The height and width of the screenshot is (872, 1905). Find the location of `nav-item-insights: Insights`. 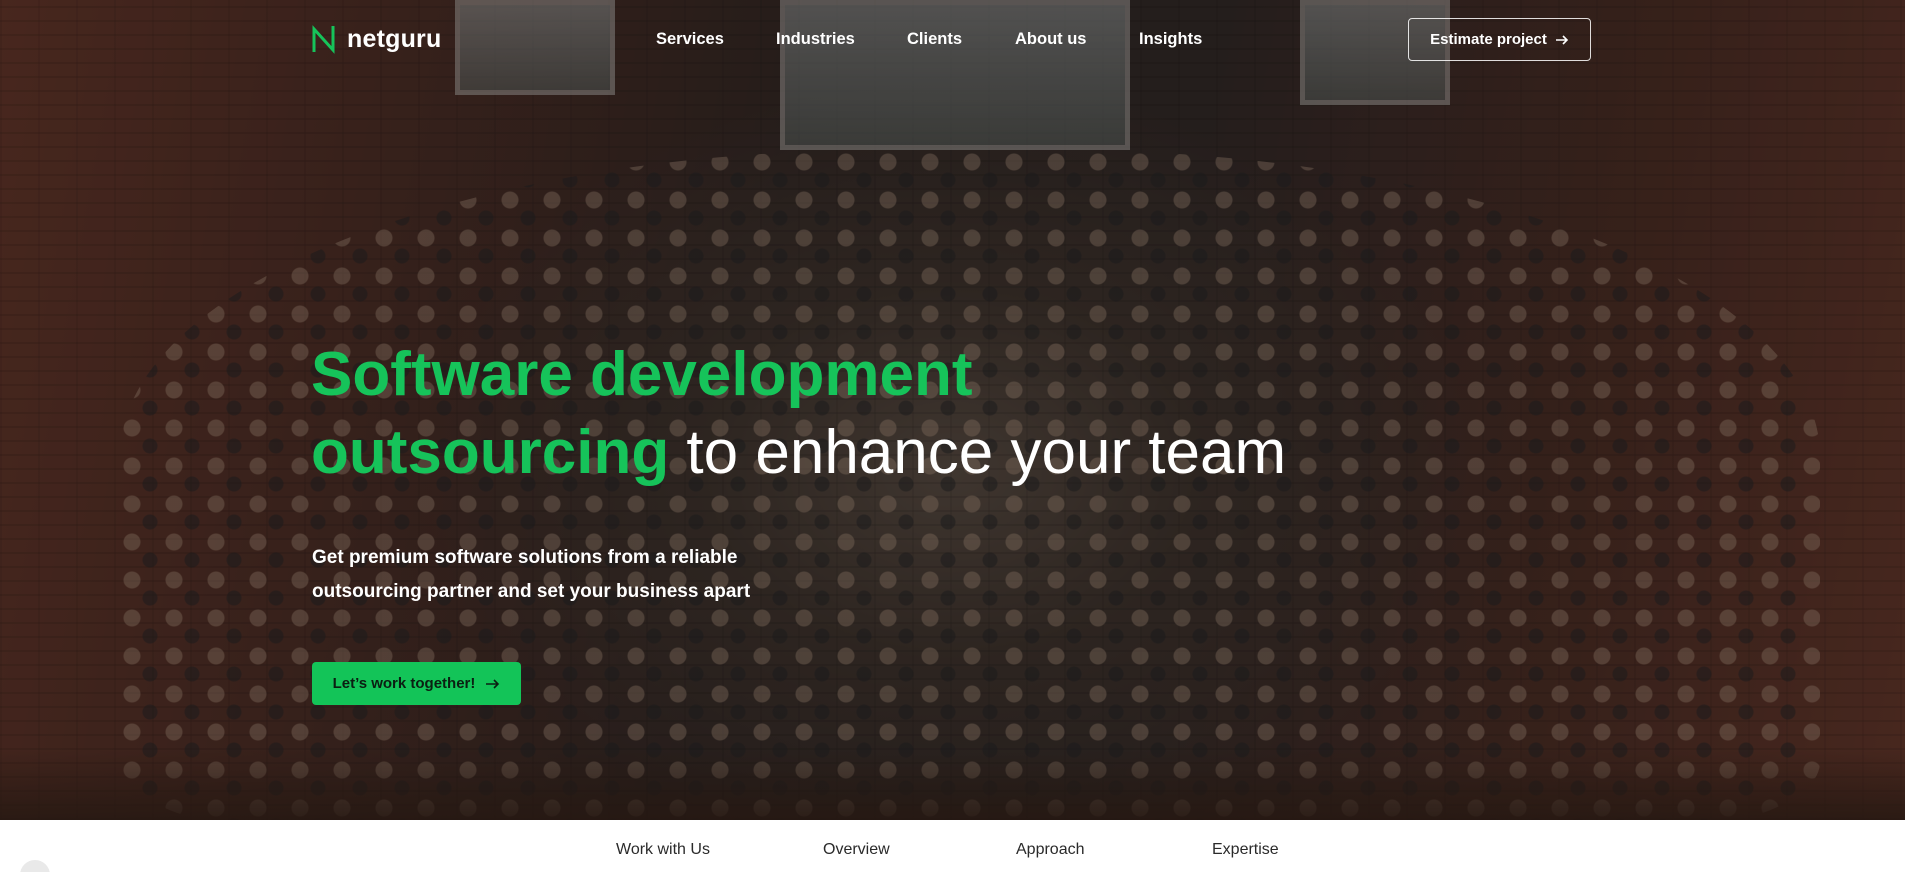

nav-item-insights: Insights is located at coordinates (1170, 39).